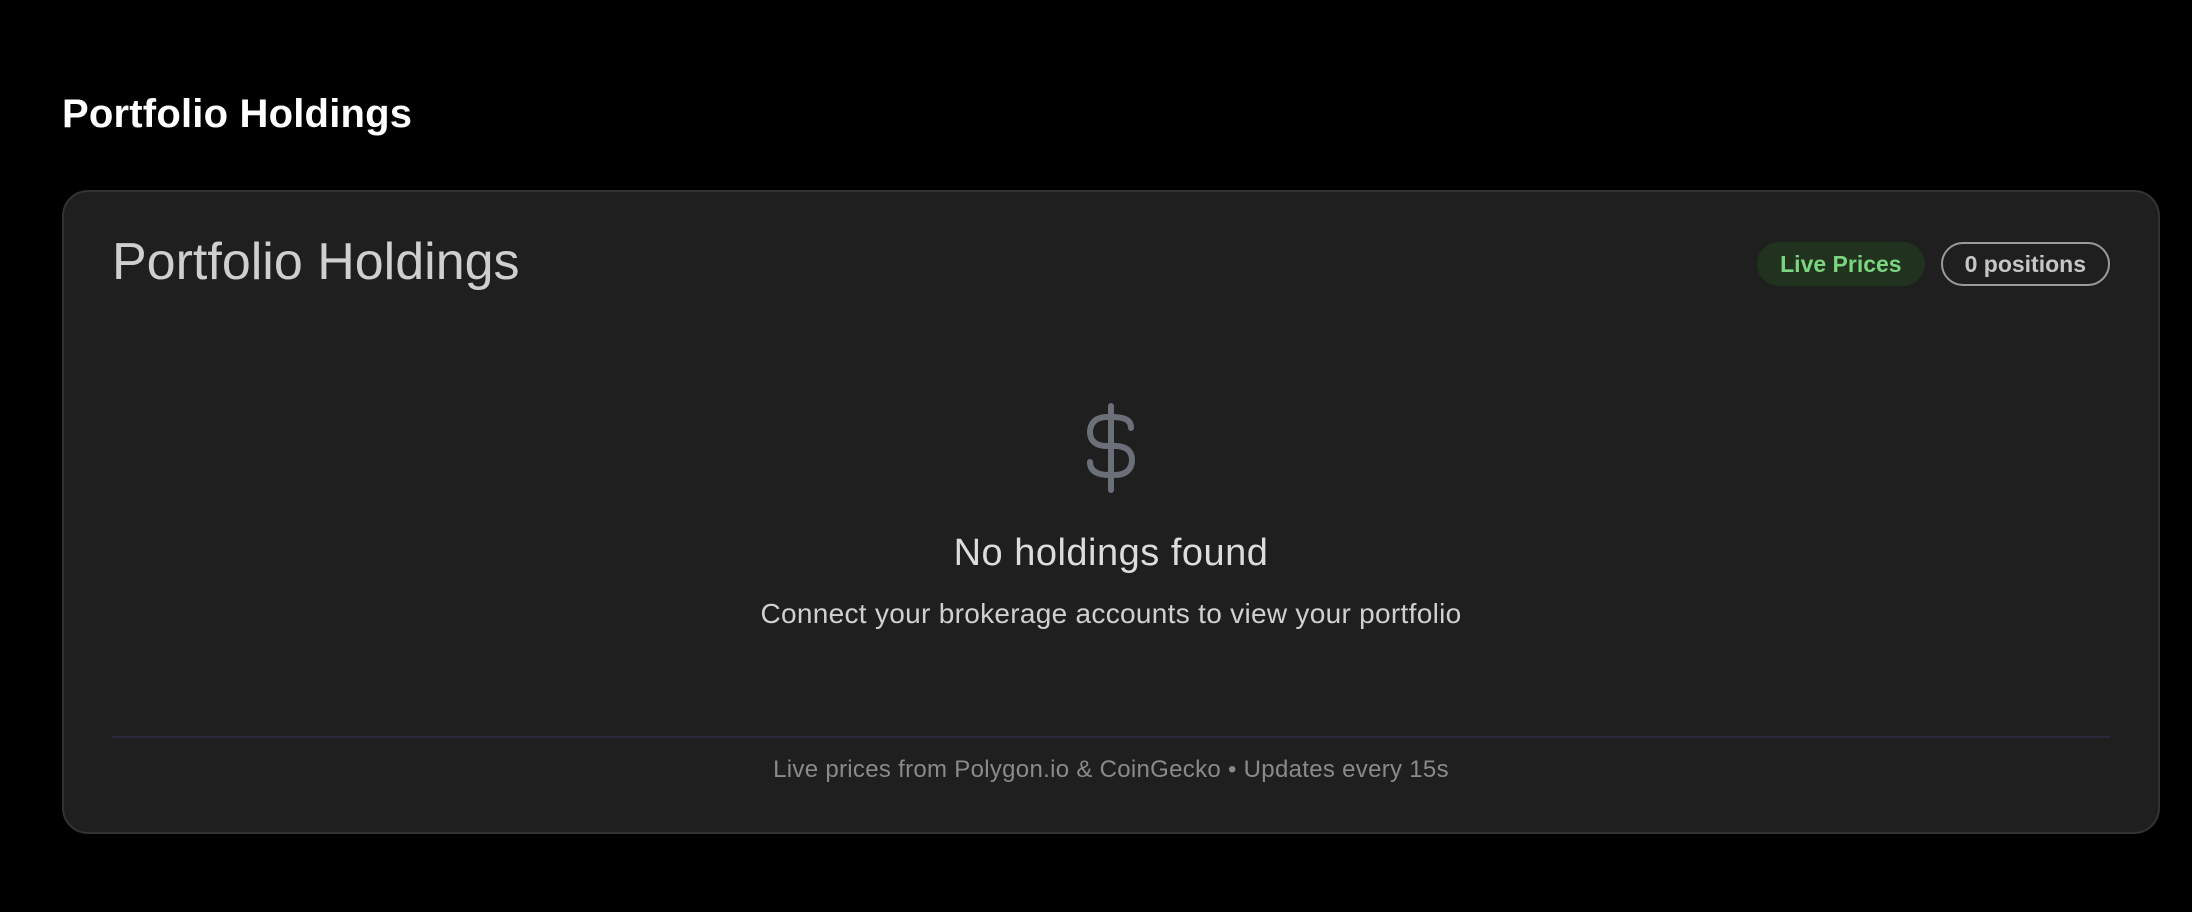 The image size is (2192, 912). I want to click on card-title: Portfolio Holdings, so click(316, 262).